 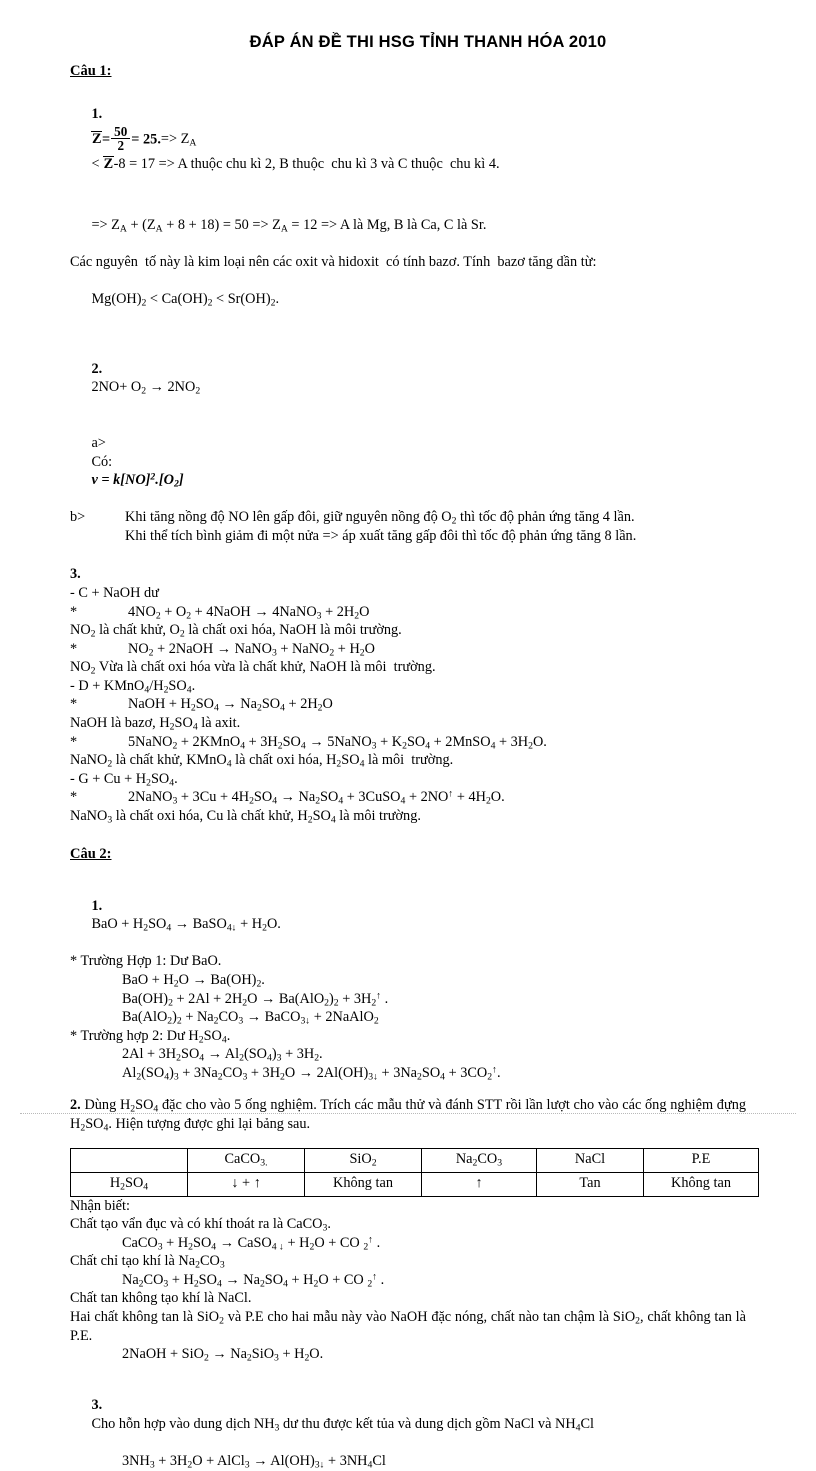 I want to click on cau2-item2-line-na2co3: Chất chỉ tạo khí là Na2CO3, so click(x=147, y=1262).